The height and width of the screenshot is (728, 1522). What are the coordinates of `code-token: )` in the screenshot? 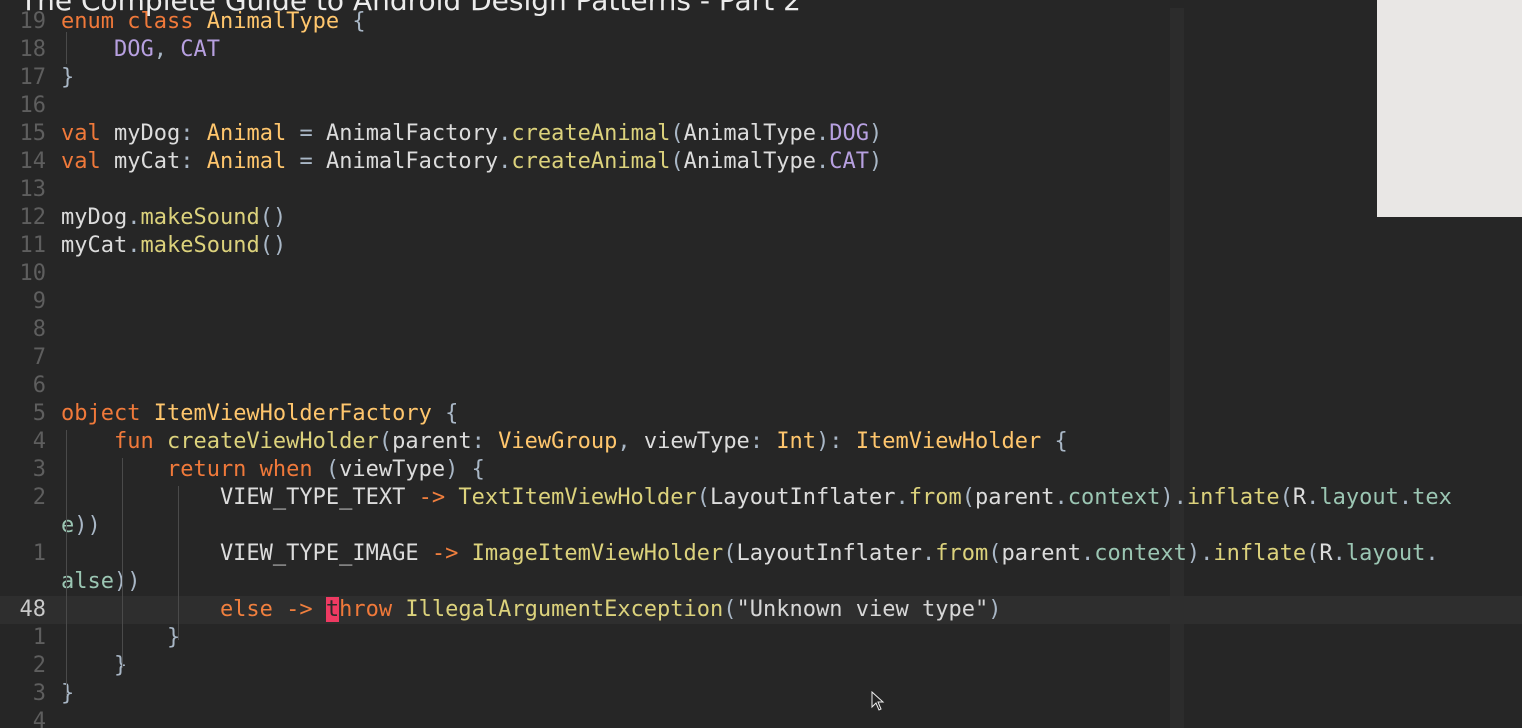 It's located at (876, 133).